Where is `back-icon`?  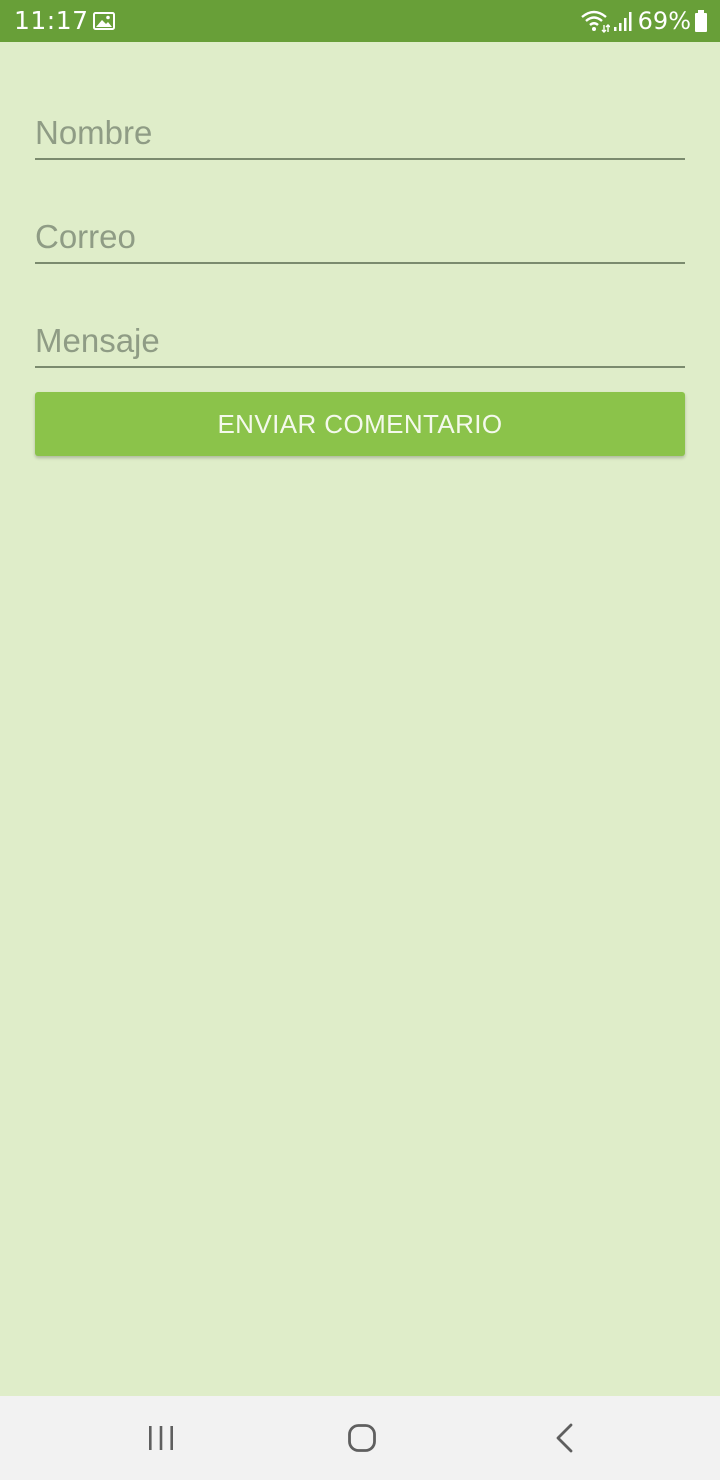 back-icon is located at coordinates (564, 1438).